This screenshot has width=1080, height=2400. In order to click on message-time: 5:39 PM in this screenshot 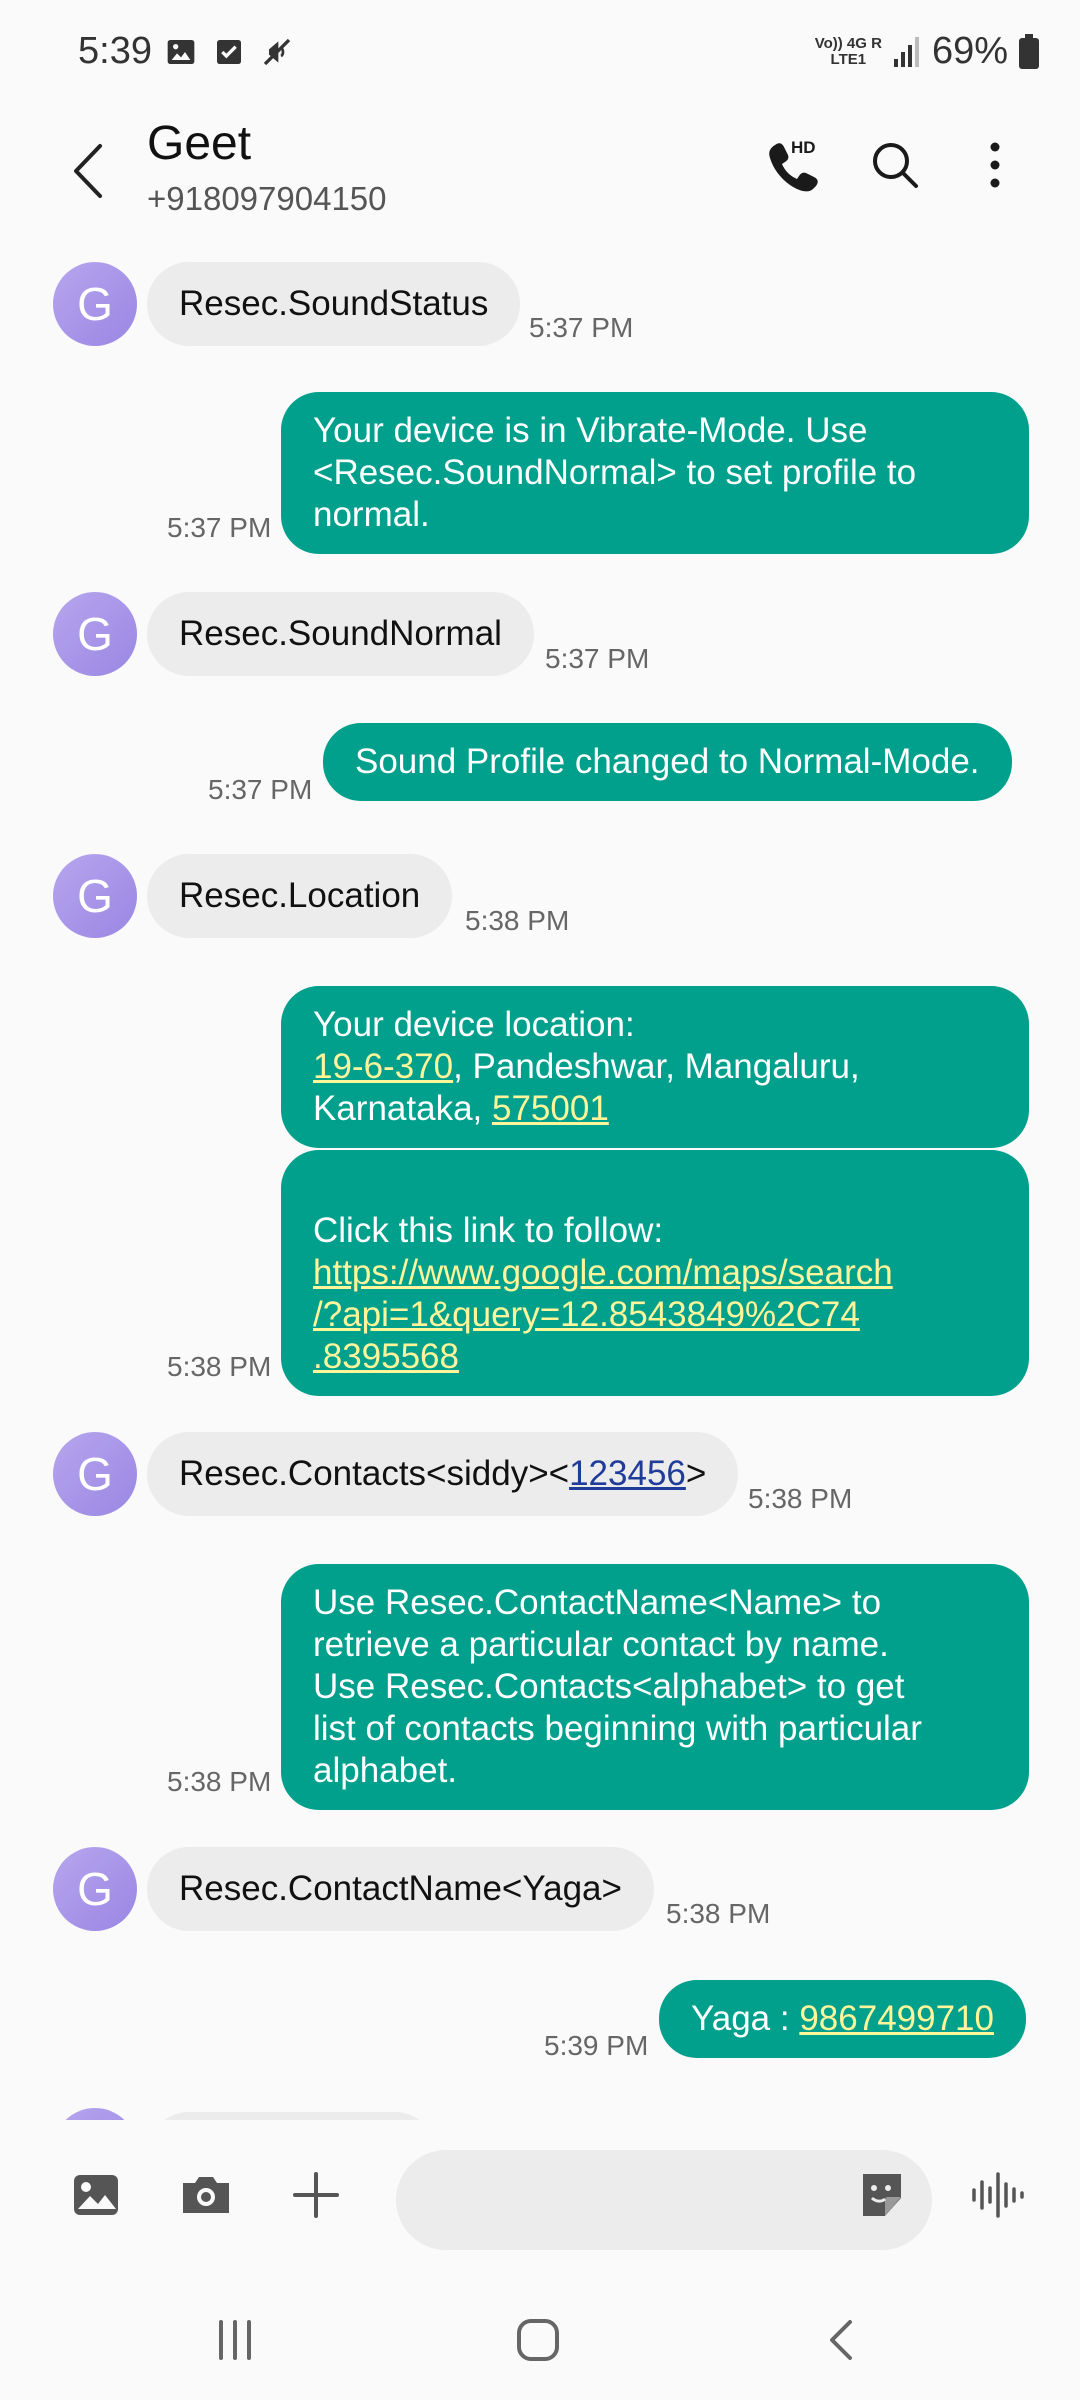, I will do `click(596, 2045)`.